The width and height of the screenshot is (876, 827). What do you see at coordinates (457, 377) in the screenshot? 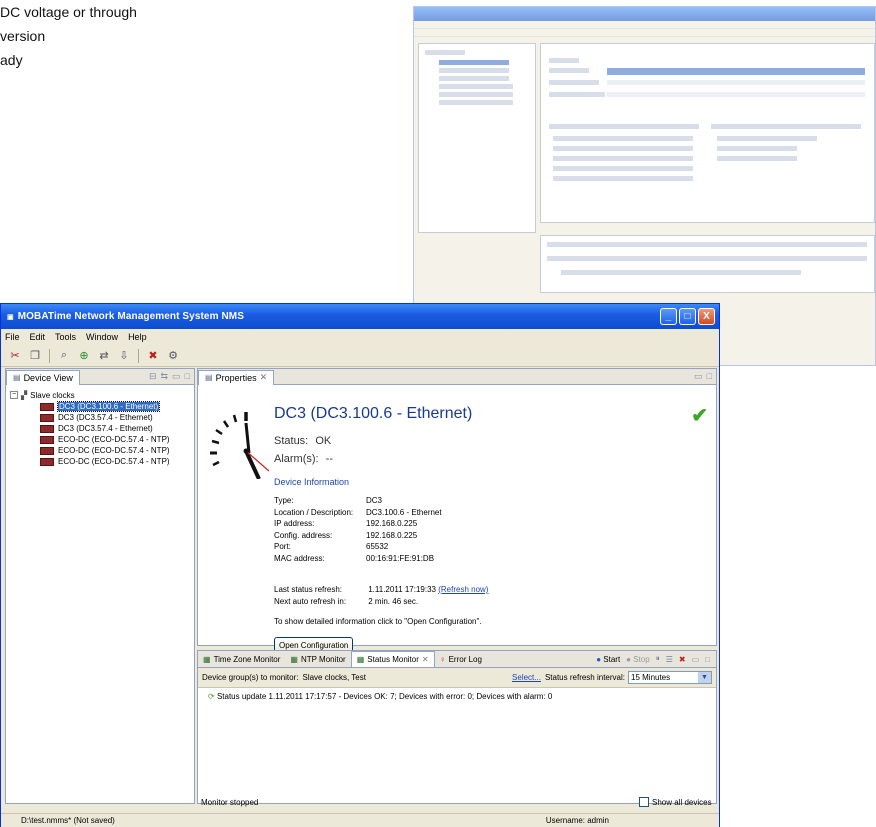
I see `properties-tabbar: ▤ Properties ✕ ▭ □` at bounding box center [457, 377].